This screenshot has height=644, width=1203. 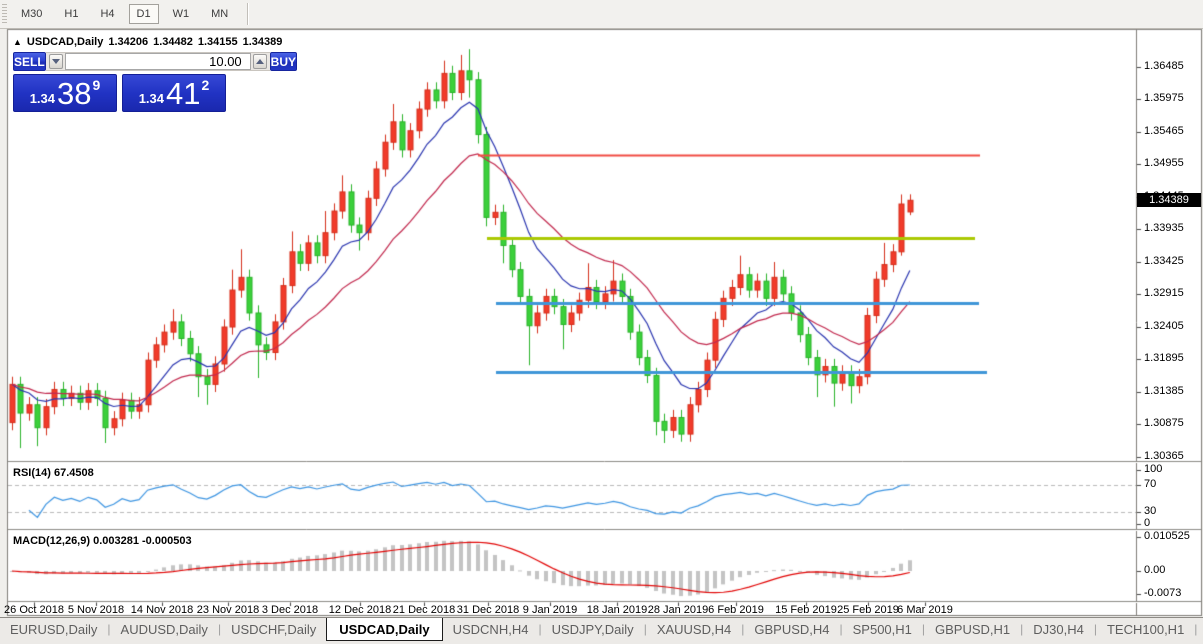 What do you see at coordinates (1164, 358) in the screenshot?
I see `price-axis-label: 1.31895` at bounding box center [1164, 358].